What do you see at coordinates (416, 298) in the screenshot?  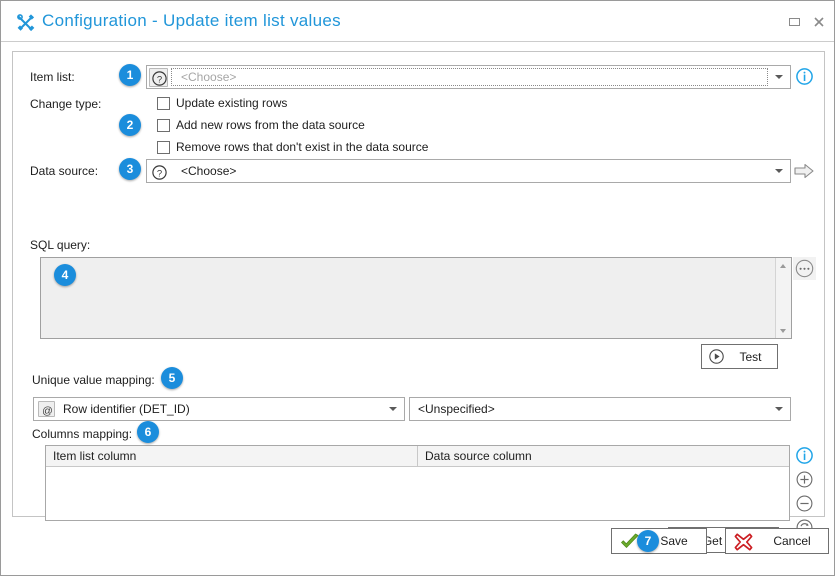 I see `sql-query-textarea` at bounding box center [416, 298].